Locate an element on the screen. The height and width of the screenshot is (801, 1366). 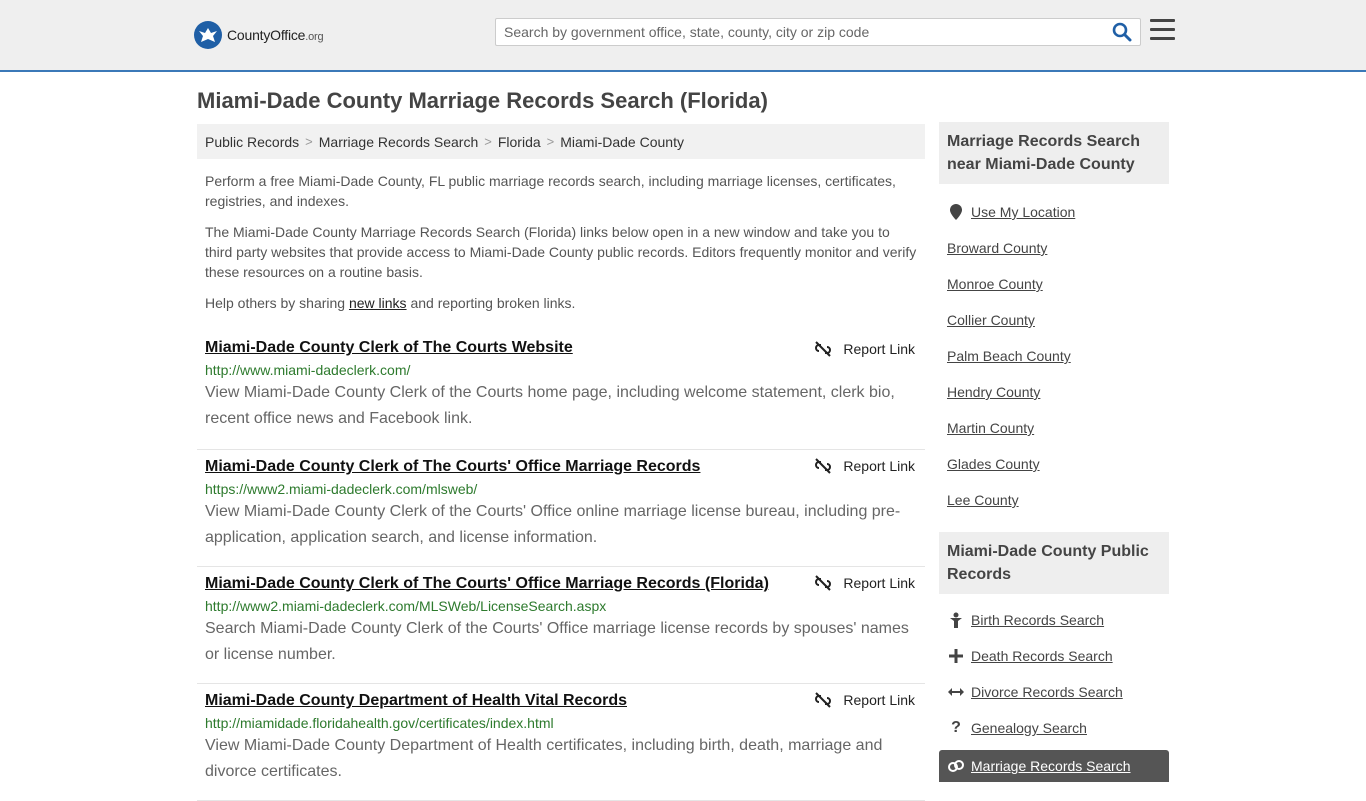
logo-text: CountyOffice.org is located at coordinates (275, 35).